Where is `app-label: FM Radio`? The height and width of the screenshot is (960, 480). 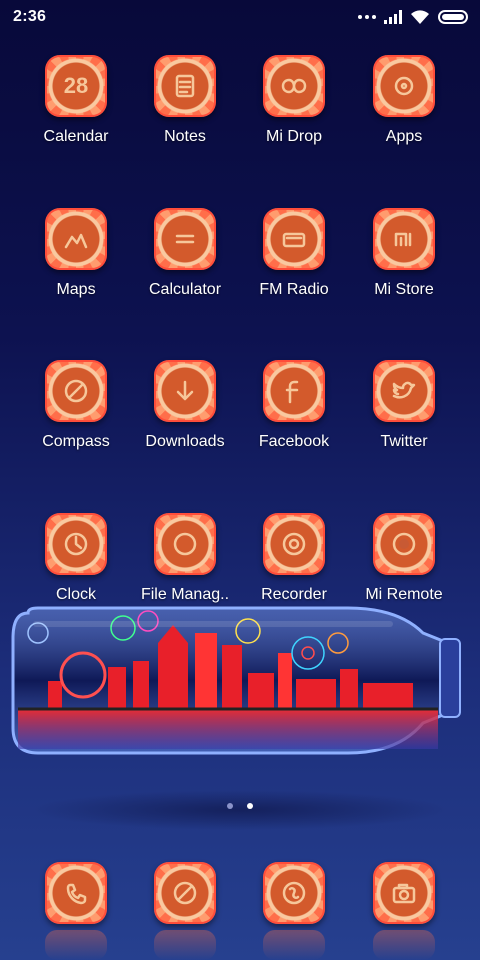
app-label: FM Radio is located at coordinates (294, 289).